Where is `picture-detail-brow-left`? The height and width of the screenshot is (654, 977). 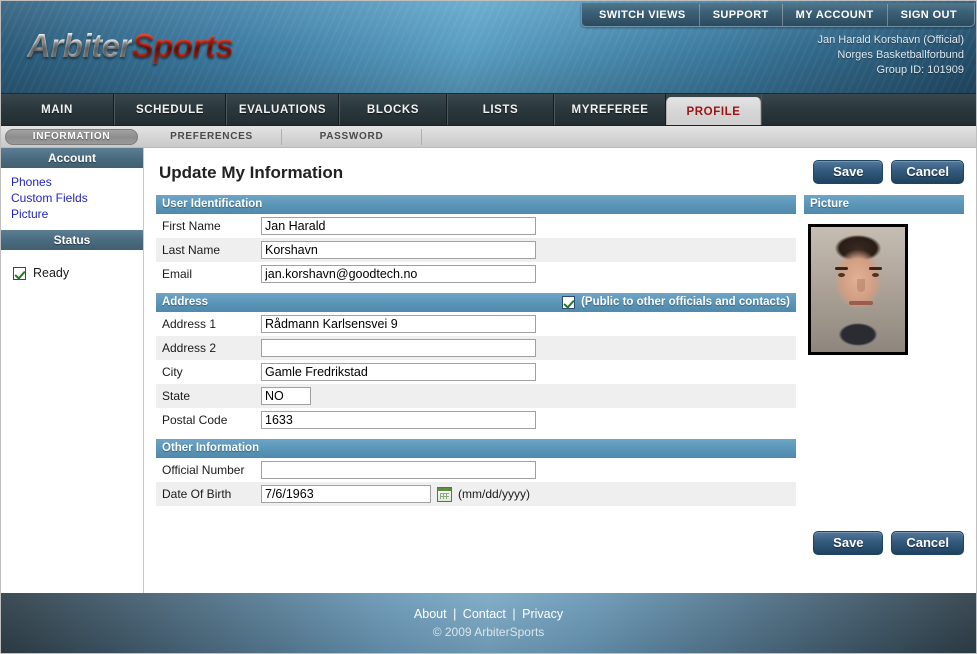
picture-detail-brow-left is located at coordinates (841, 268).